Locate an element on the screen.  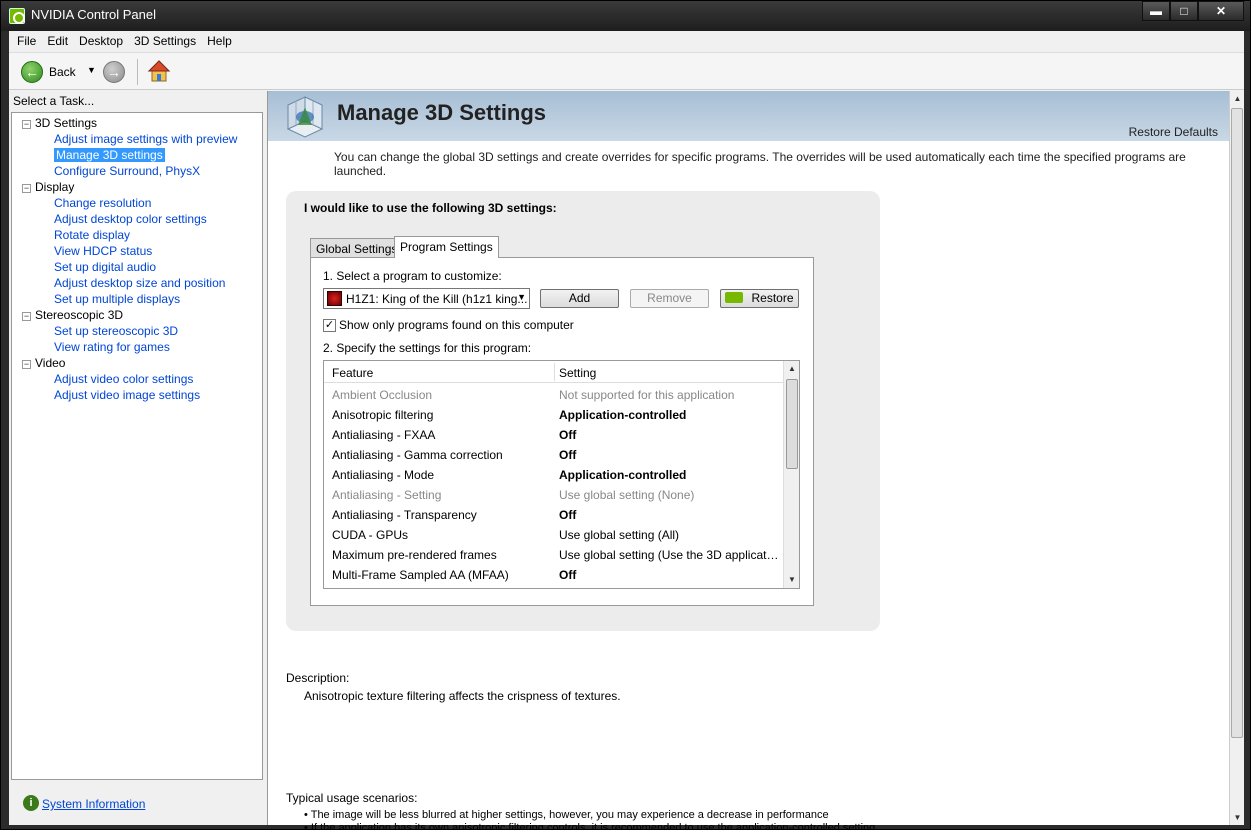
tree-item-view-rating: View rating for games is located at coordinates (129, 347).